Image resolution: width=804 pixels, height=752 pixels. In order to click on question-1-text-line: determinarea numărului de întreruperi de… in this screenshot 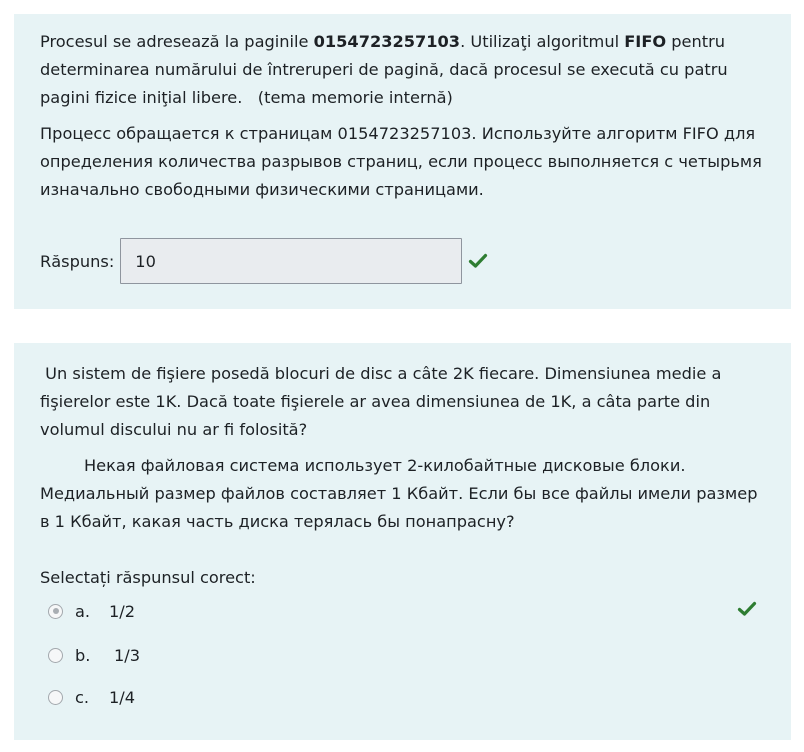, I will do `click(384, 69)`.